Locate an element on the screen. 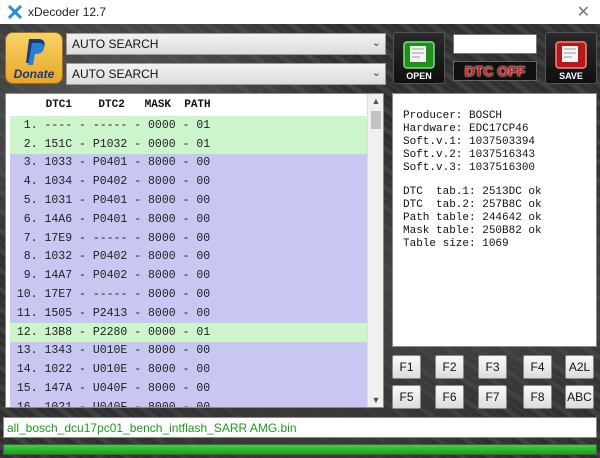 The width and height of the screenshot is (600, 458). info-dtc-tab2: DTC tab.2: 257B8C ok is located at coordinates (472, 205).